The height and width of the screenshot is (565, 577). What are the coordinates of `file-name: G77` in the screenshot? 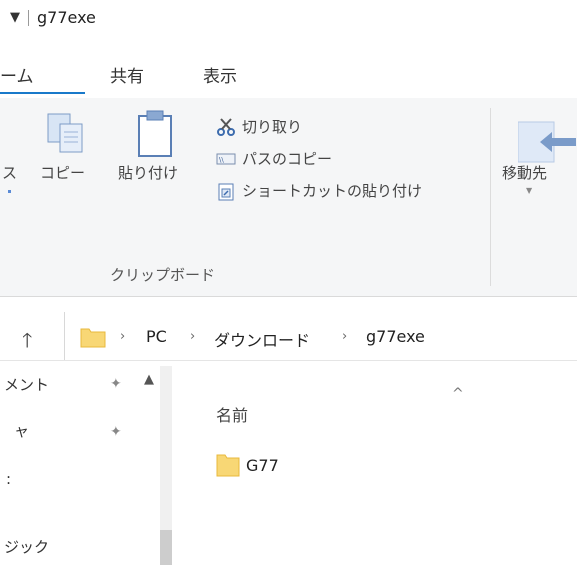 It's located at (262, 465).